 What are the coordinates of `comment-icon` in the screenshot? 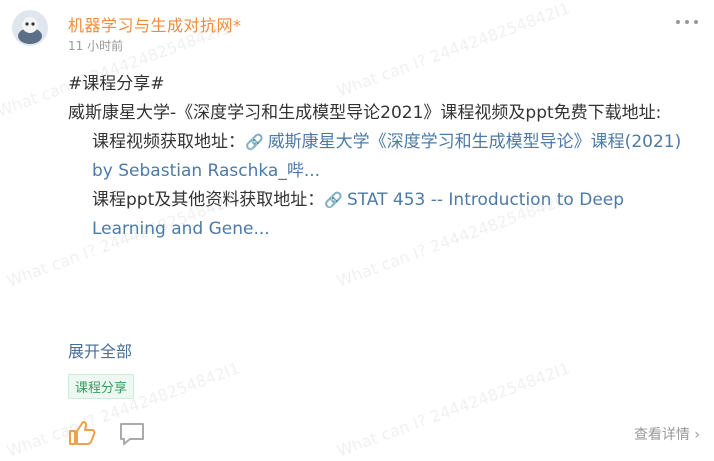 It's located at (132, 434).